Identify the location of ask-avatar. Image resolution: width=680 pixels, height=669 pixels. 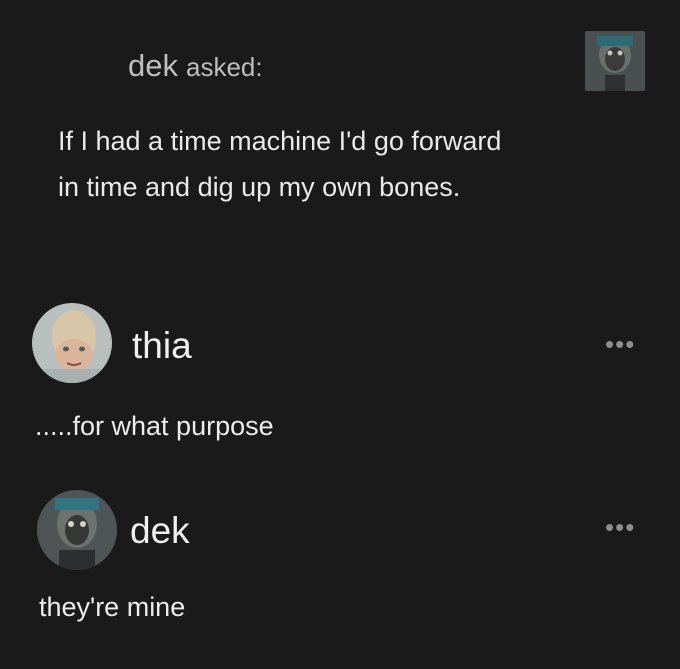
(615, 61).